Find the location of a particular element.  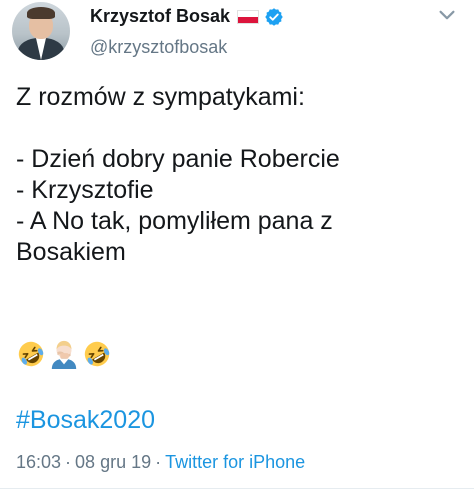

user-handle: @krzysztofbosak is located at coordinates (158, 47).